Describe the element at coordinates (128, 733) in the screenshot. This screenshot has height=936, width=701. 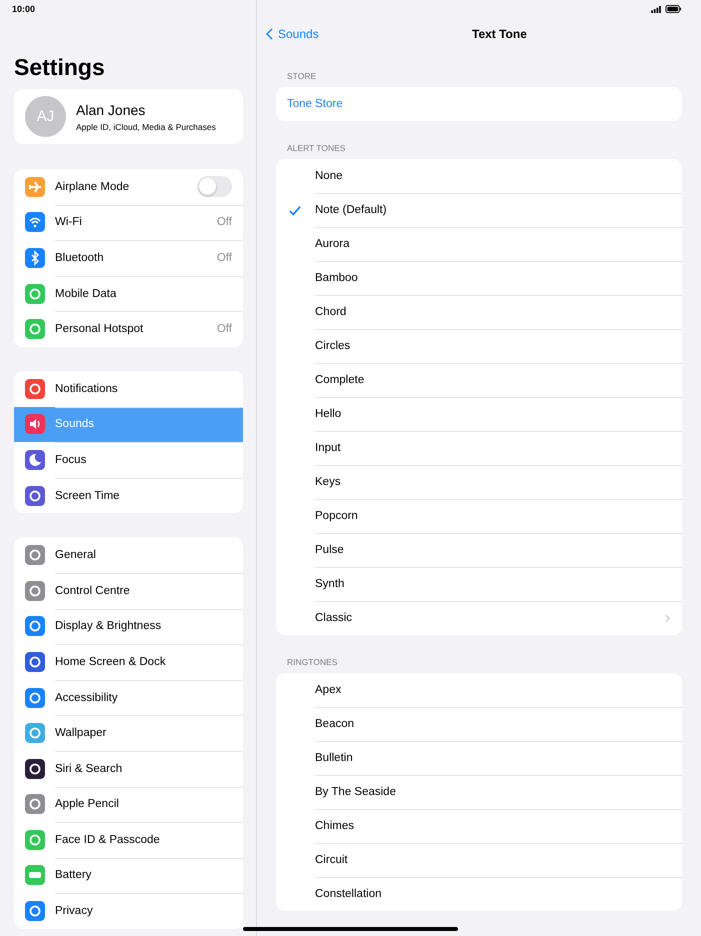
I see `sidebar-item: Wallpaper` at that location.